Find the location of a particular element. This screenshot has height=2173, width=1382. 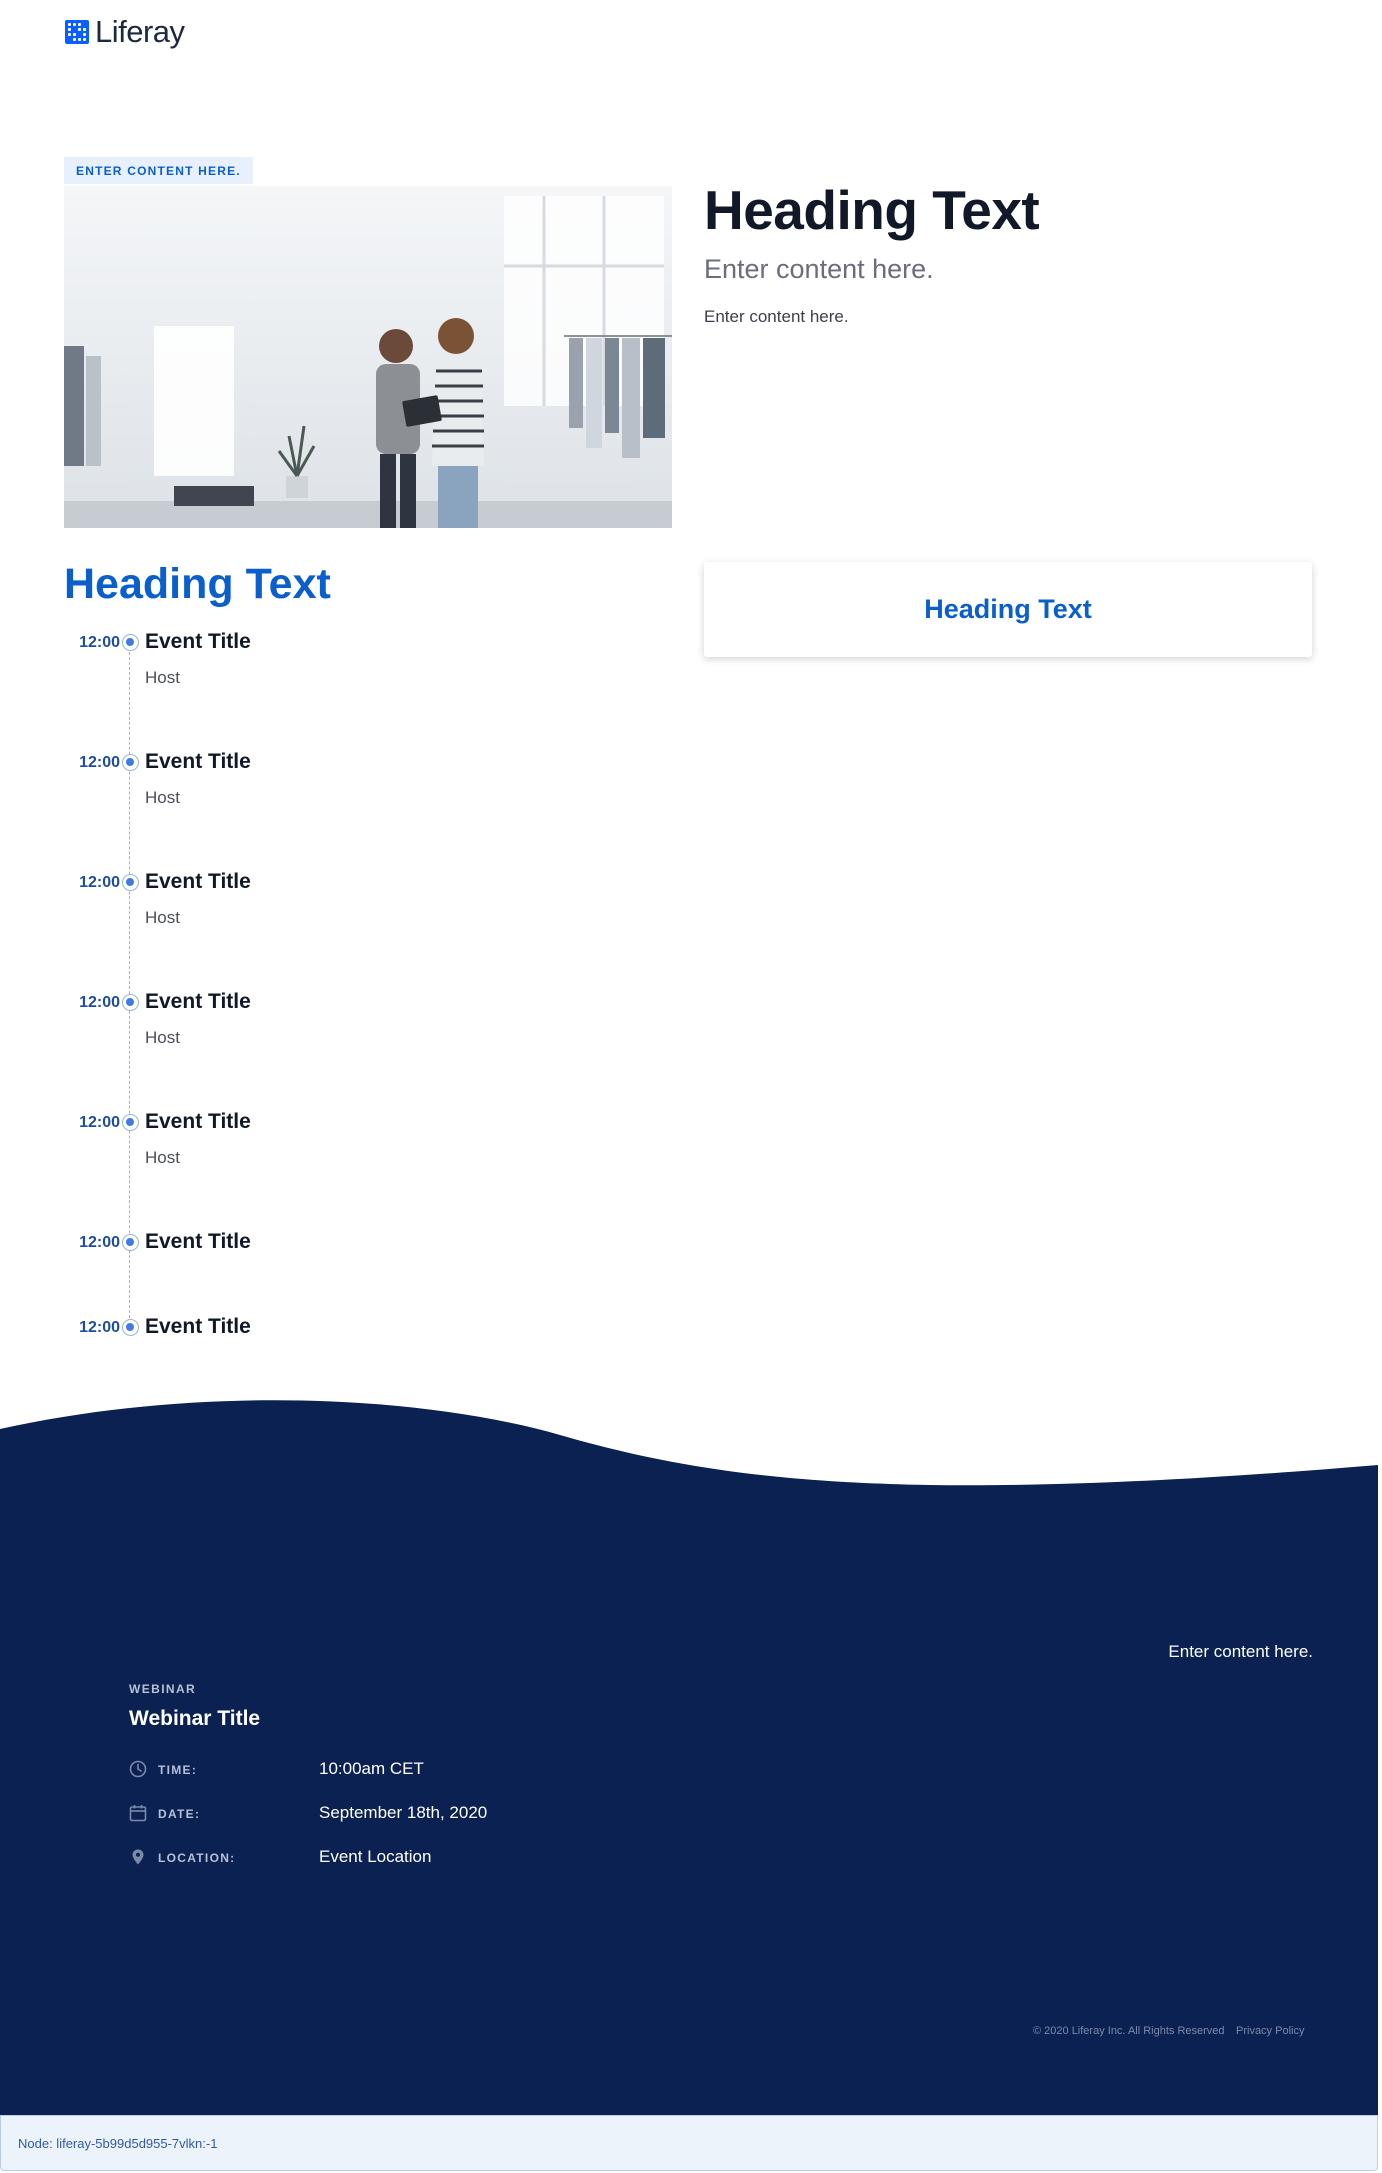

node-info-bar: Node: liferay-5b99d5d955-7vlkn:-1 is located at coordinates (689, 2143).